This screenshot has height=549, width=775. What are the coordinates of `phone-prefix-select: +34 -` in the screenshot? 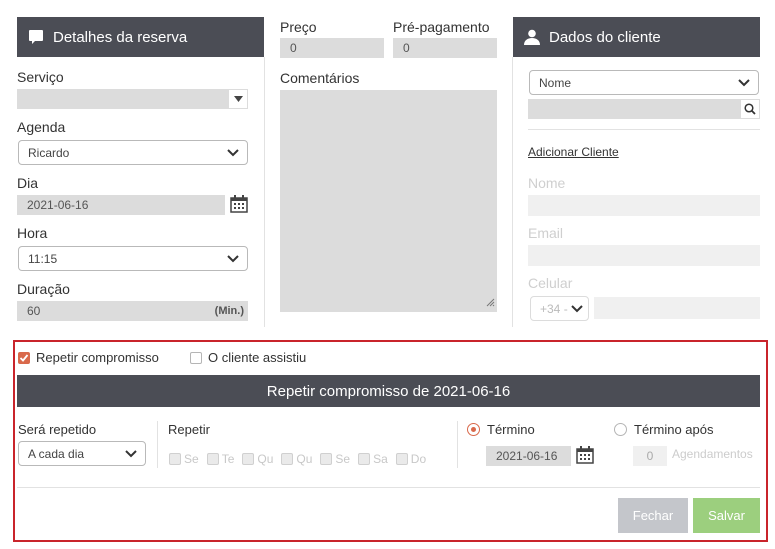 It's located at (559, 308).